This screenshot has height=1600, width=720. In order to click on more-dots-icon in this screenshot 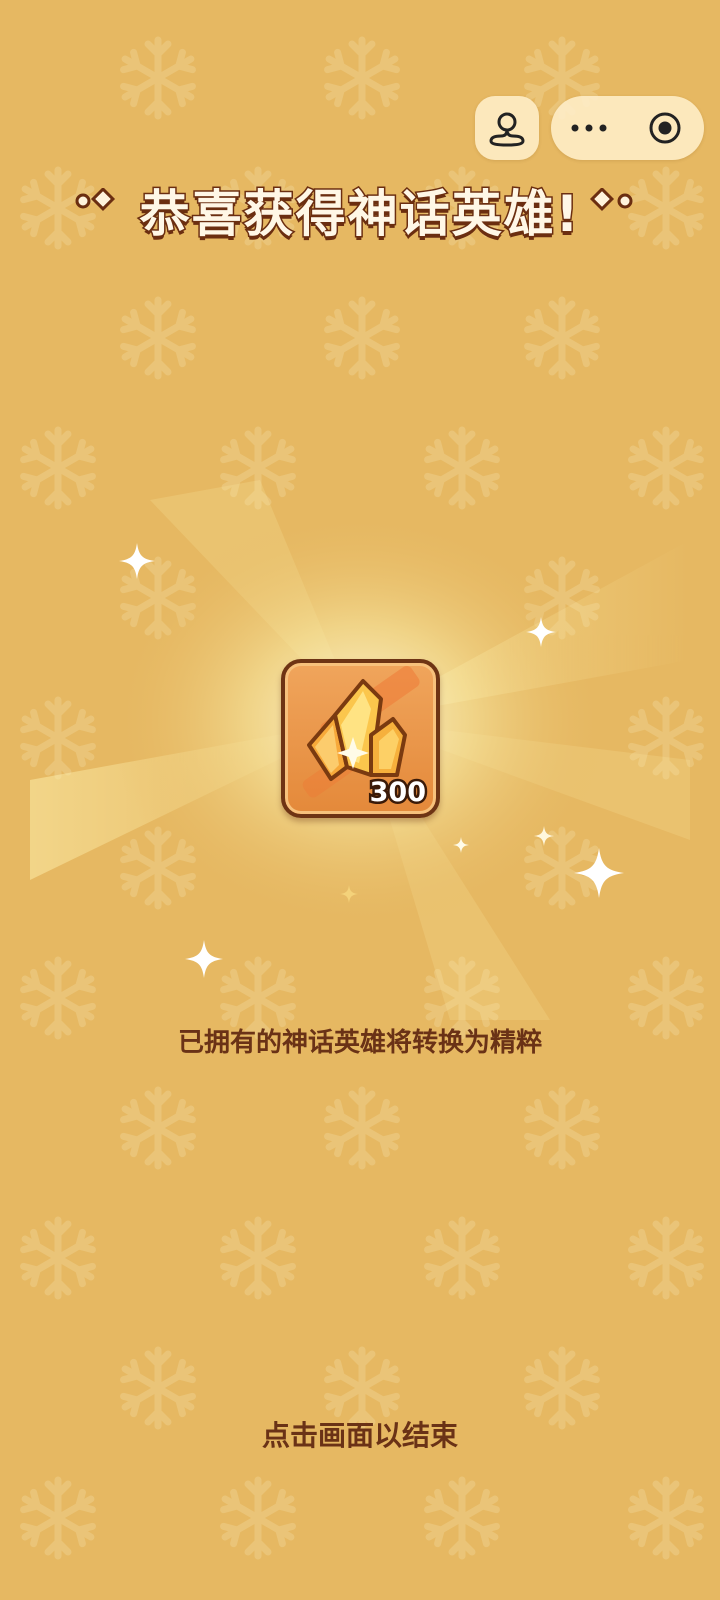, I will do `click(589, 128)`.